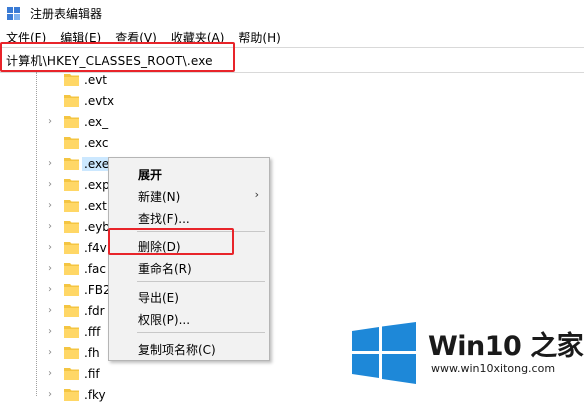 The image size is (584, 407). I want to click on menu-item-expand-label: 展开, so click(150, 175).